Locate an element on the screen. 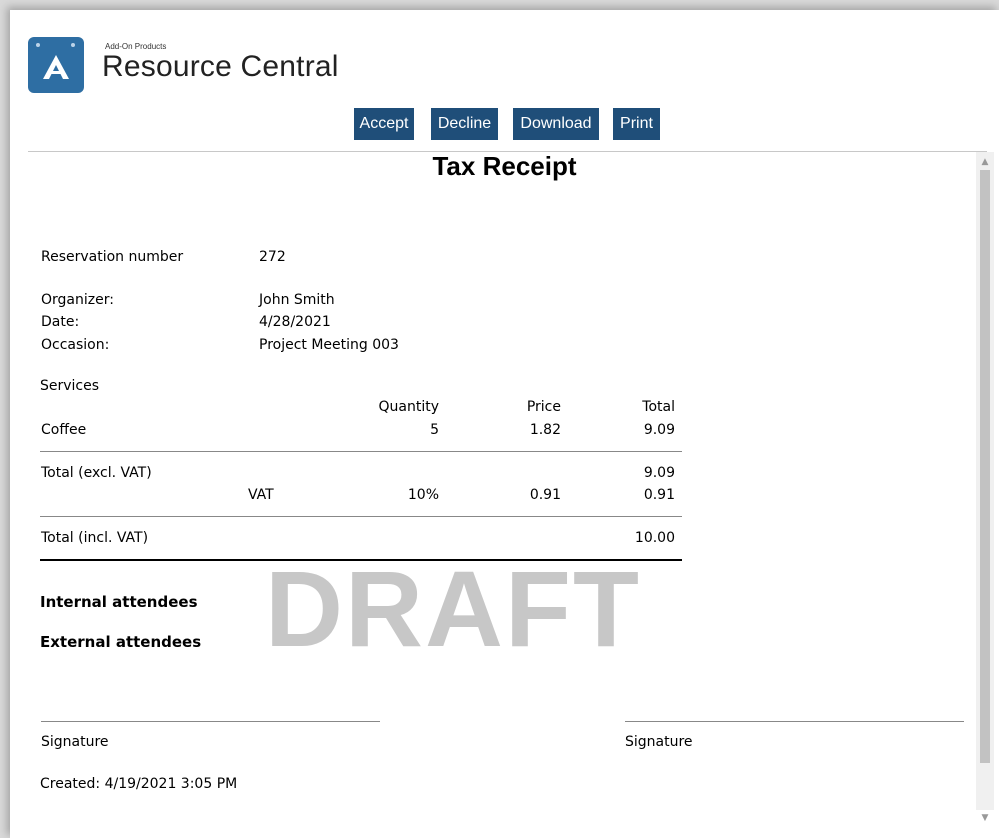 This screenshot has height=838, width=999. item-quantity: 5 is located at coordinates (434, 430).